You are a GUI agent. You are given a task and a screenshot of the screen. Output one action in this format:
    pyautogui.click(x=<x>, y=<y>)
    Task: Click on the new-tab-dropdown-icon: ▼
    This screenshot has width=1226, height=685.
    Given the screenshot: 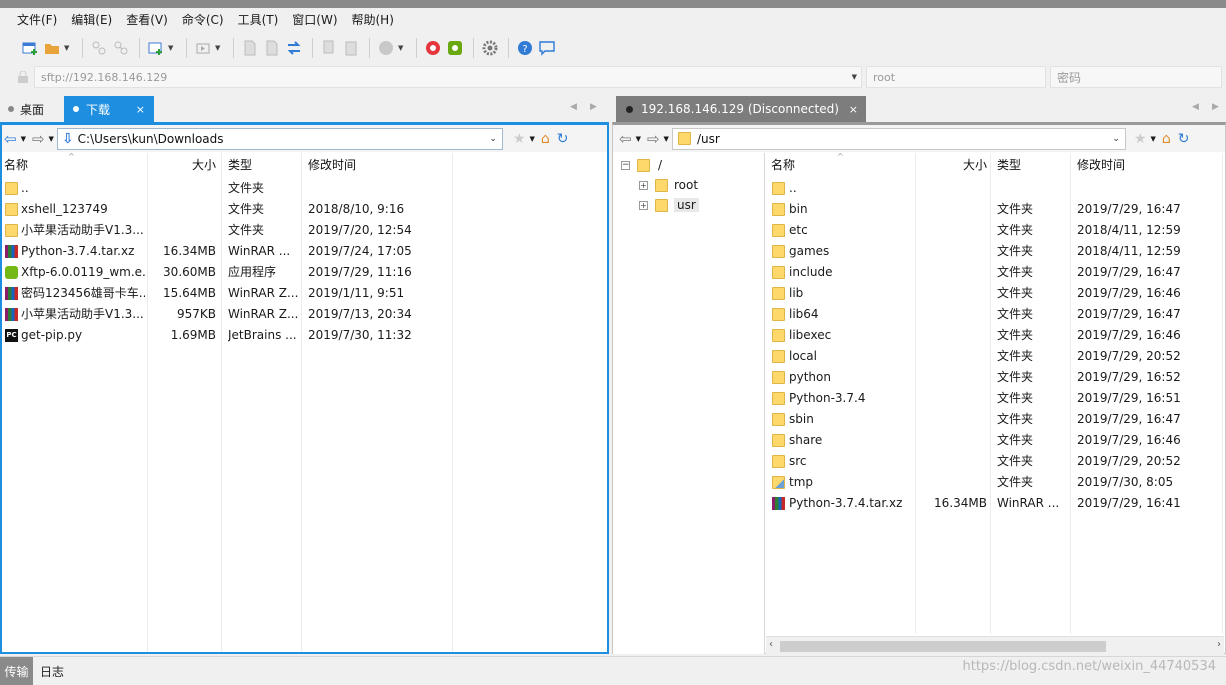 What is the action you would take?
    pyautogui.click(x=172, y=48)
    